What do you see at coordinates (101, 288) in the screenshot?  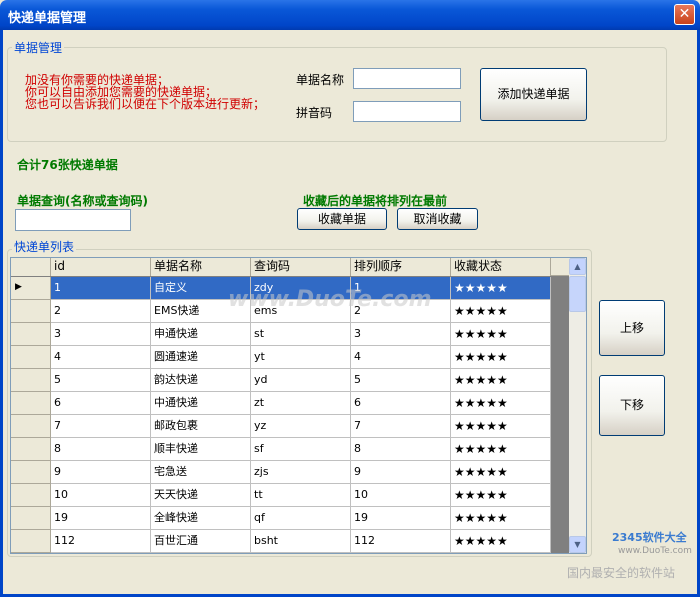 I see `cell-id: 1` at bounding box center [101, 288].